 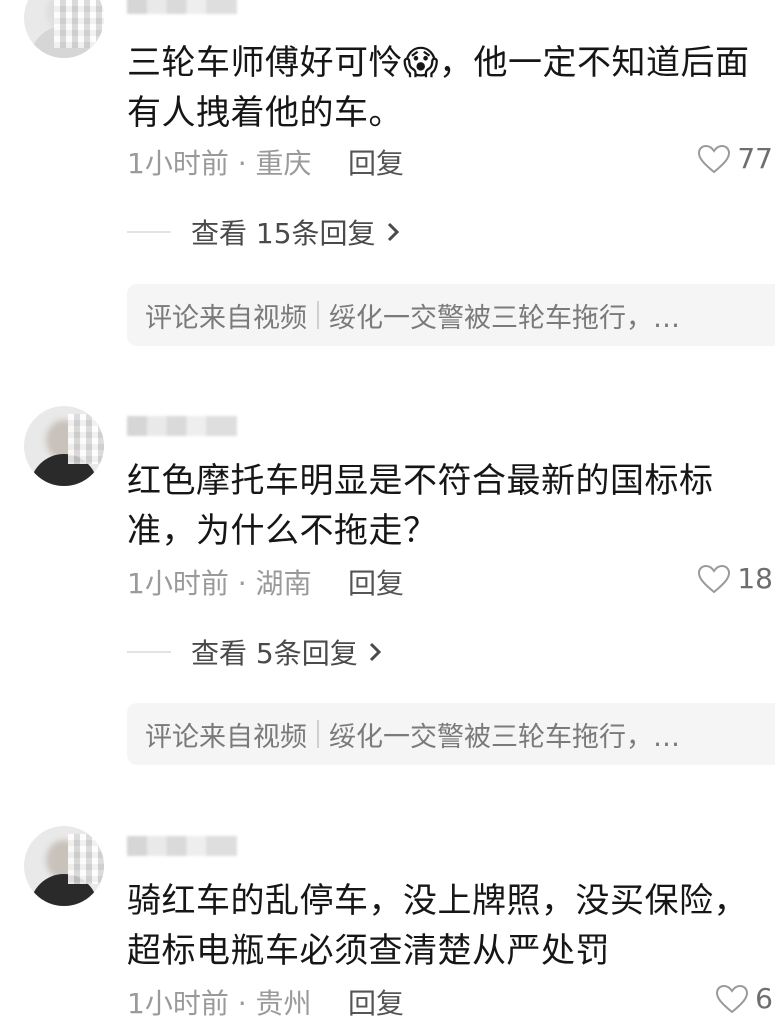 What do you see at coordinates (735, 578) in the screenshot?
I see `like-button: 18` at bounding box center [735, 578].